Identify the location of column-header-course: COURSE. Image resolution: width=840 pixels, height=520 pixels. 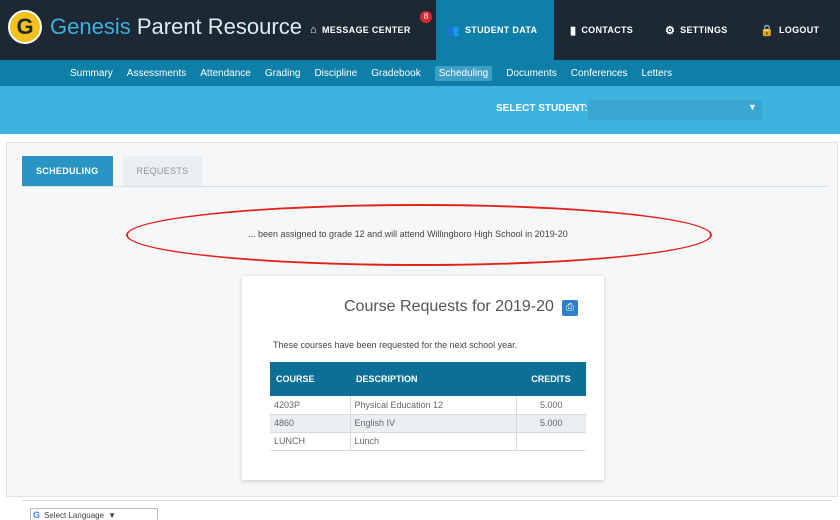
(310, 379).